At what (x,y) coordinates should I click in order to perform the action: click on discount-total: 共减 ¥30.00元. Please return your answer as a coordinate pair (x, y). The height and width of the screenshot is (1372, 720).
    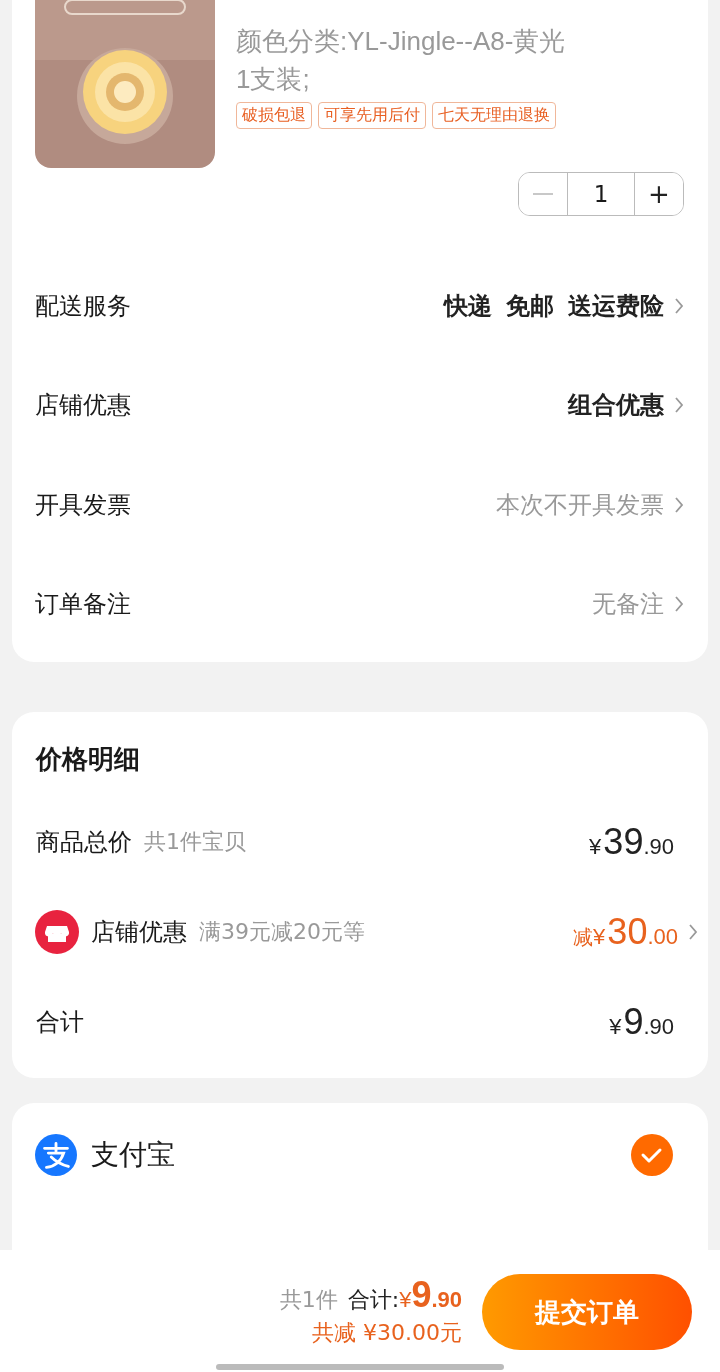
    Looking at the image, I should click on (387, 1333).